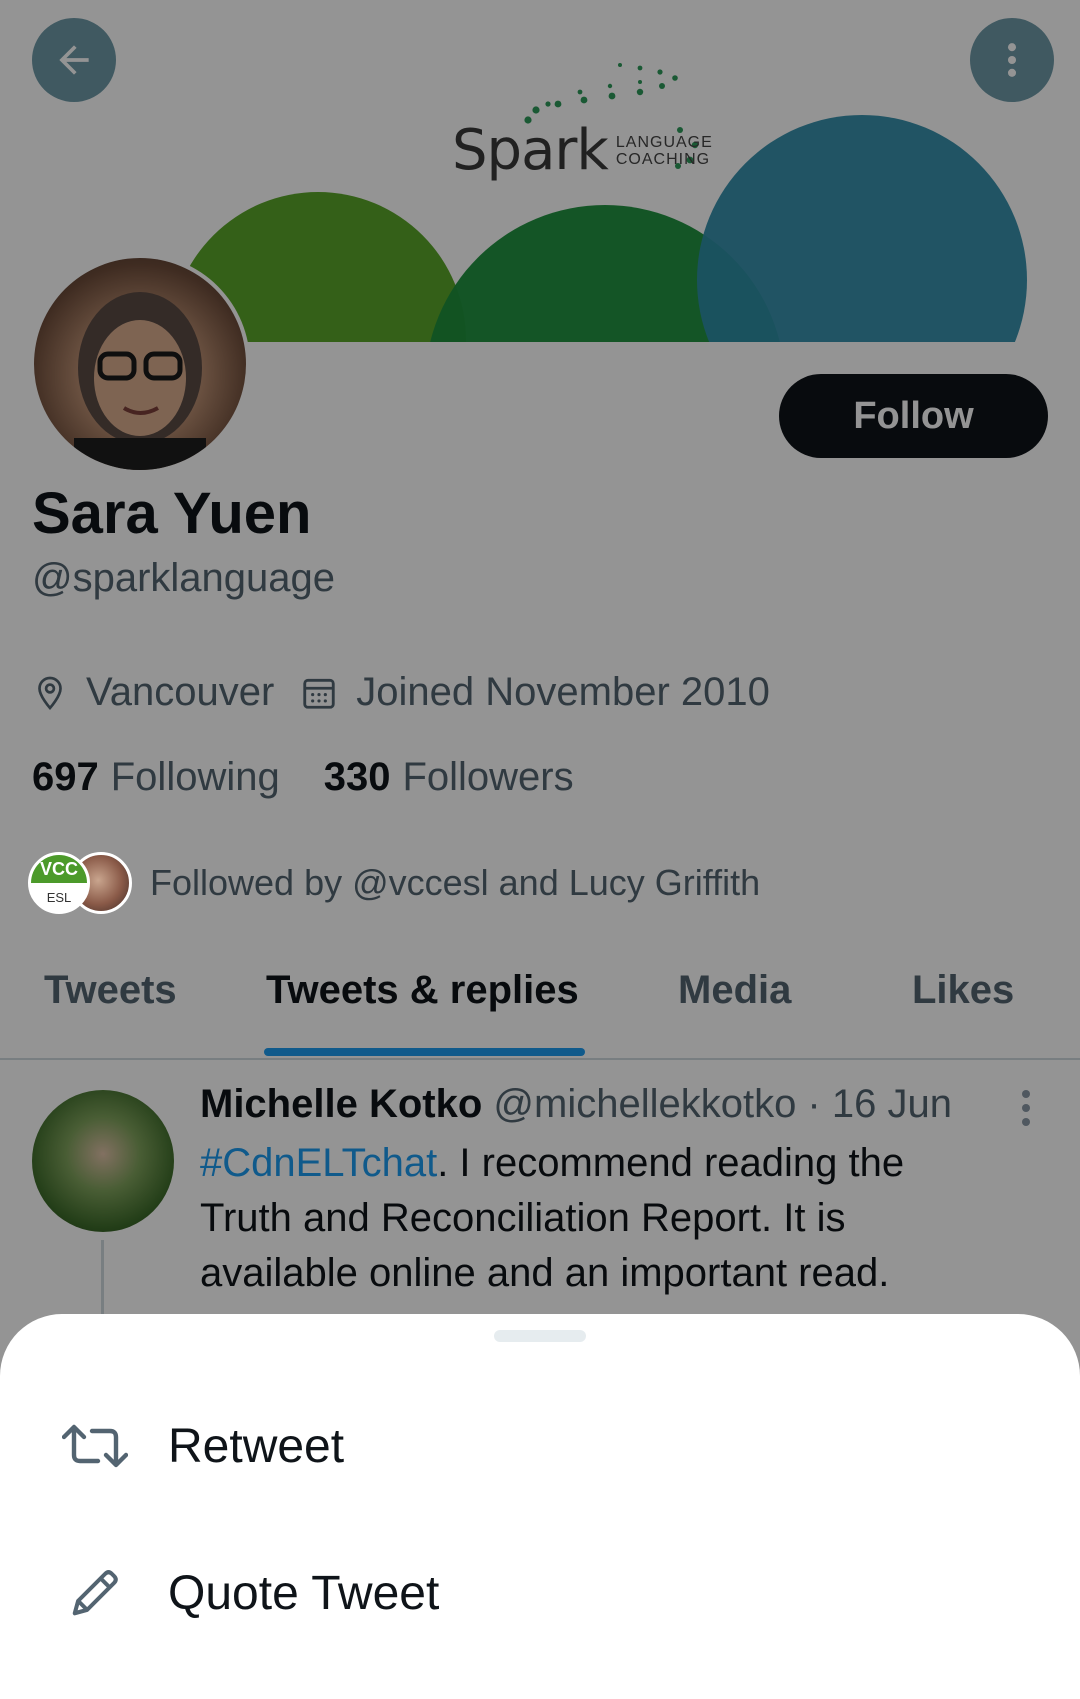  Describe the element at coordinates (540, 1446) in the screenshot. I see `retweet-option: Retweet` at that location.